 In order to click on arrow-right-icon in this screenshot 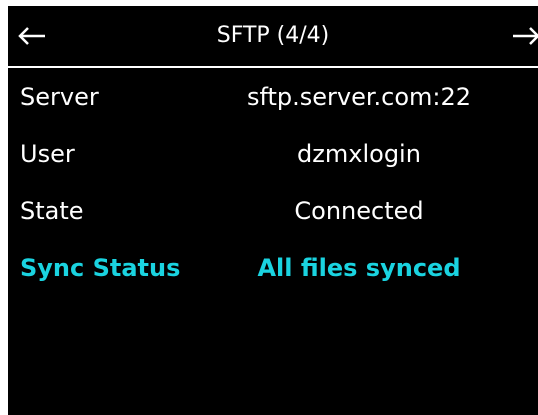, I will do `click(525, 36)`.